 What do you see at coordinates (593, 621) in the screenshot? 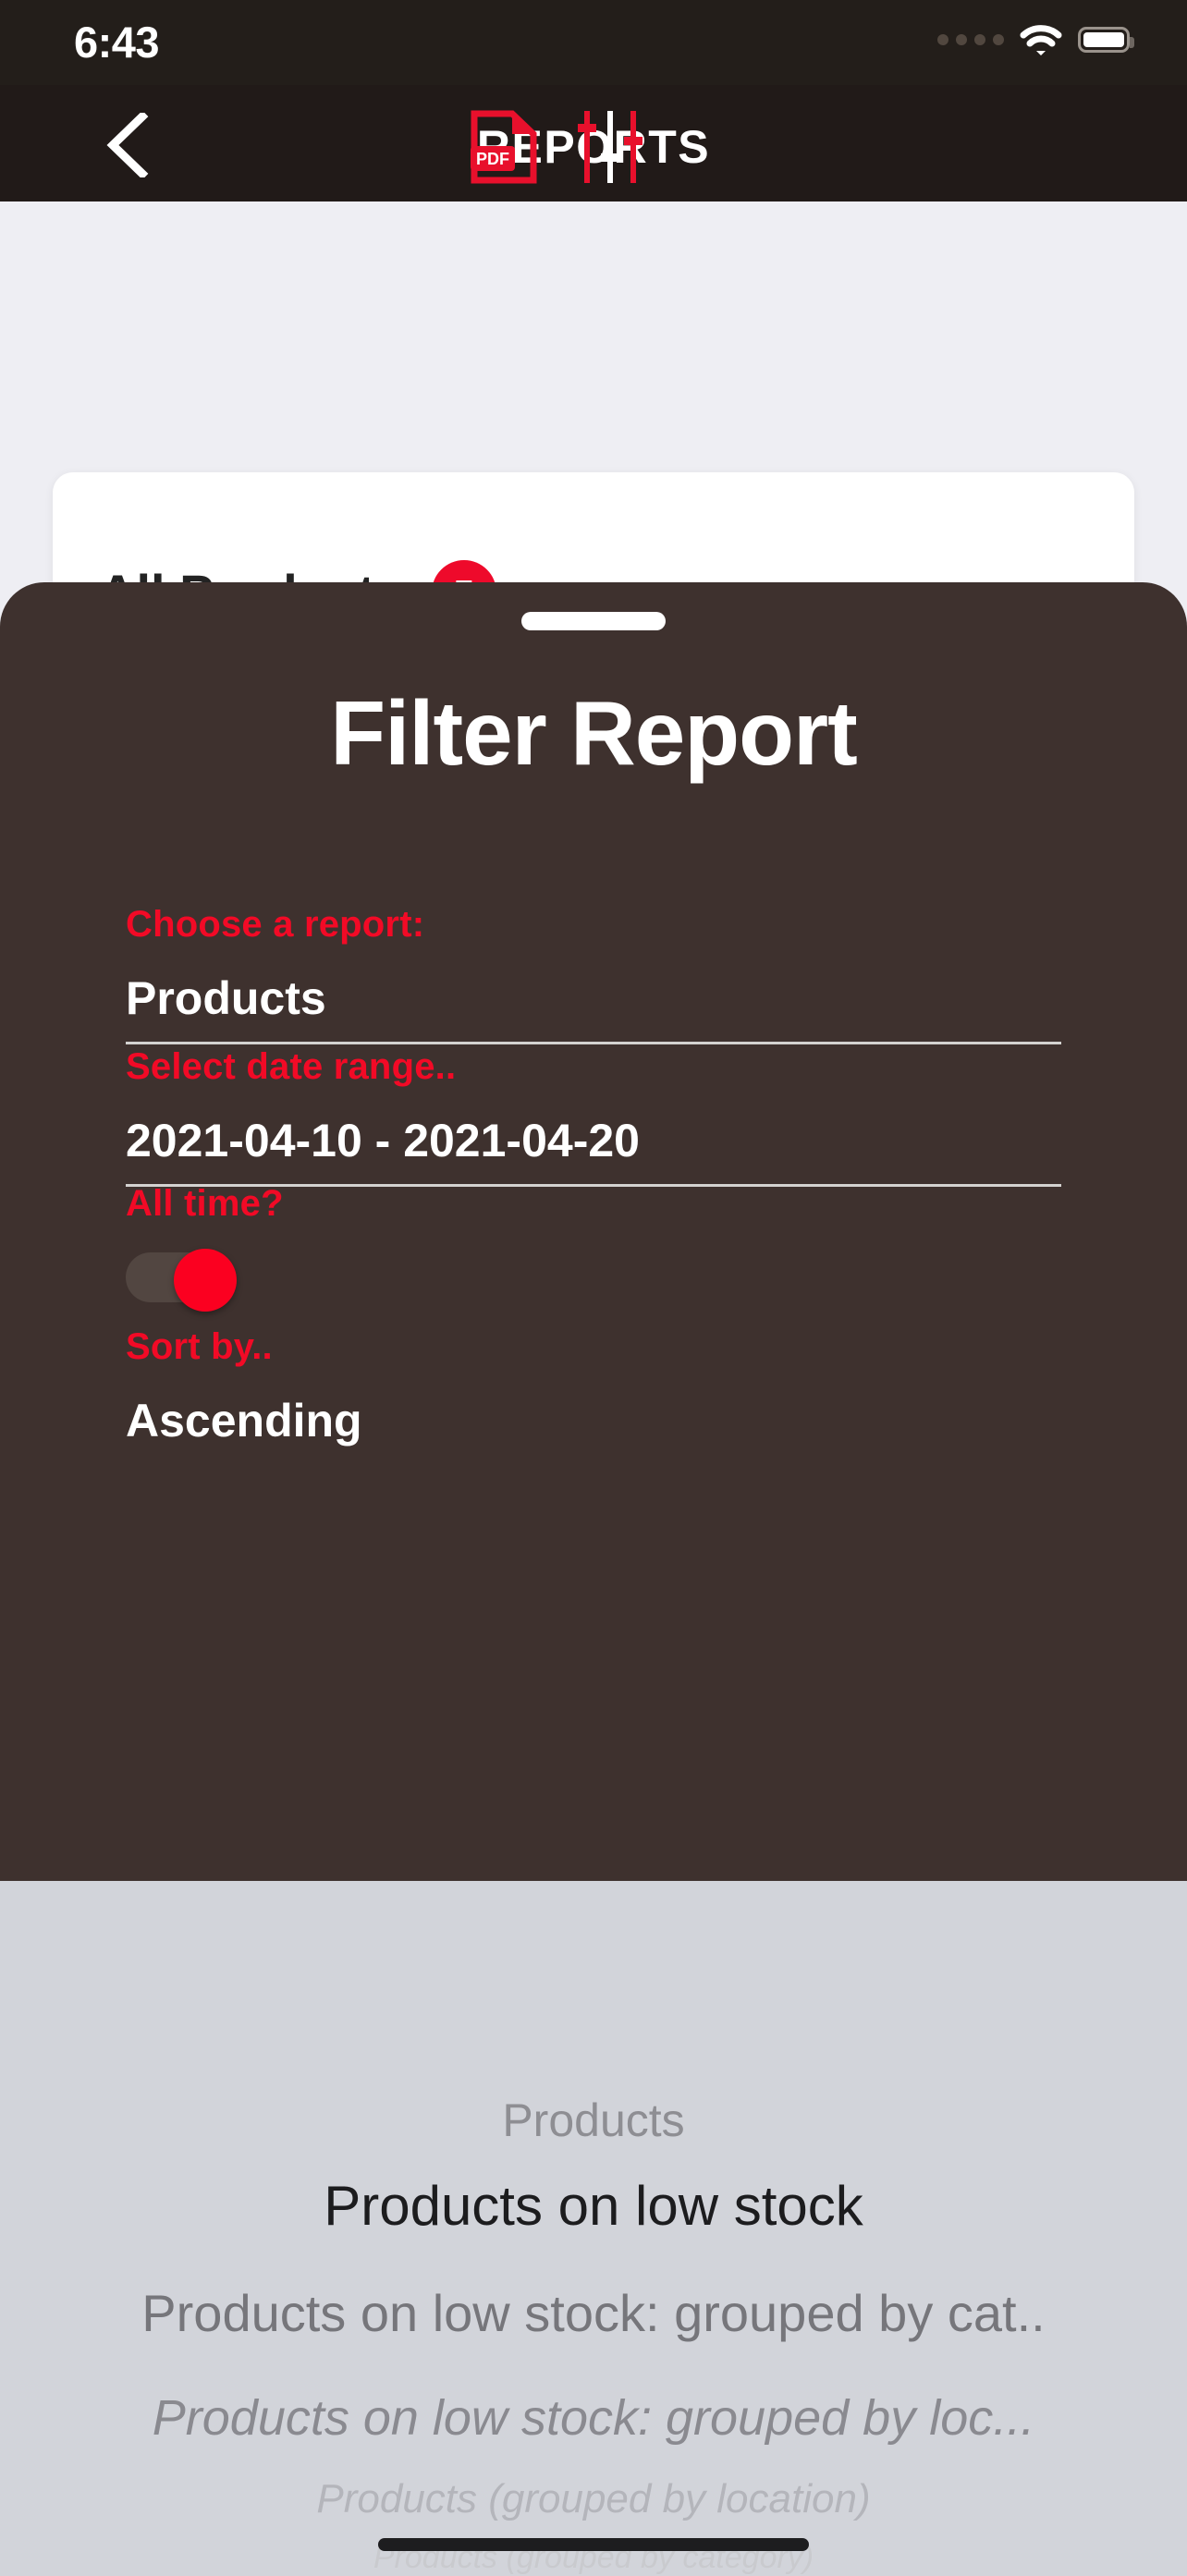
I see `sheet-grabber-handle` at bounding box center [593, 621].